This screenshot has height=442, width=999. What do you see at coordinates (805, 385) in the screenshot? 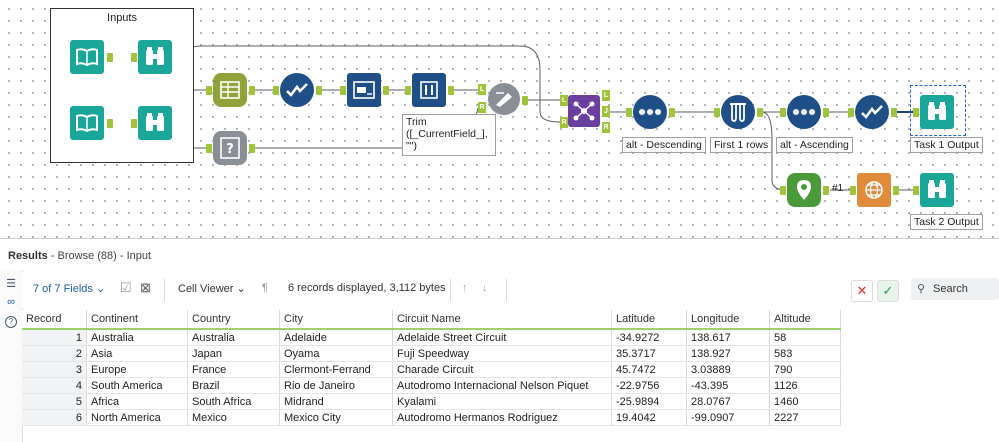
I see `table-cell: 1126` at bounding box center [805, 385].